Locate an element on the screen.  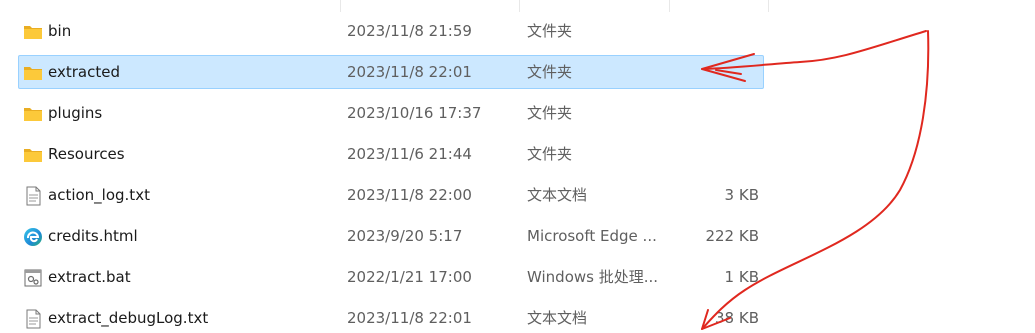
file-date: 2023/11/8 22:00 is located at coordinates (409, 195).